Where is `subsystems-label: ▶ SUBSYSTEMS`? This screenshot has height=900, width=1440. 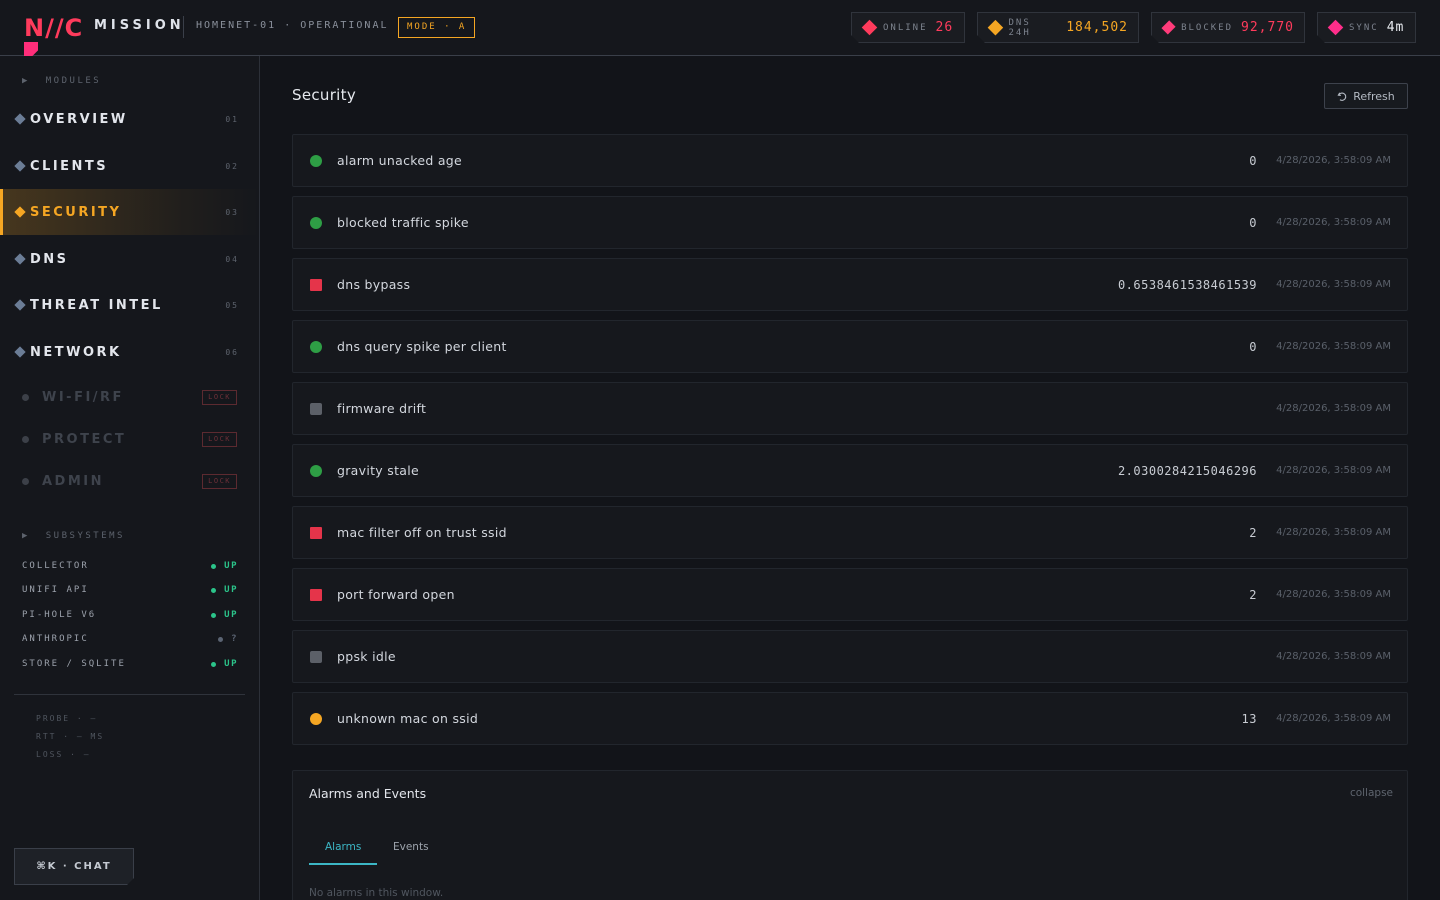
subsystems-label: ▶ SUBSYSTEMS is located at coordinates (73, 536).